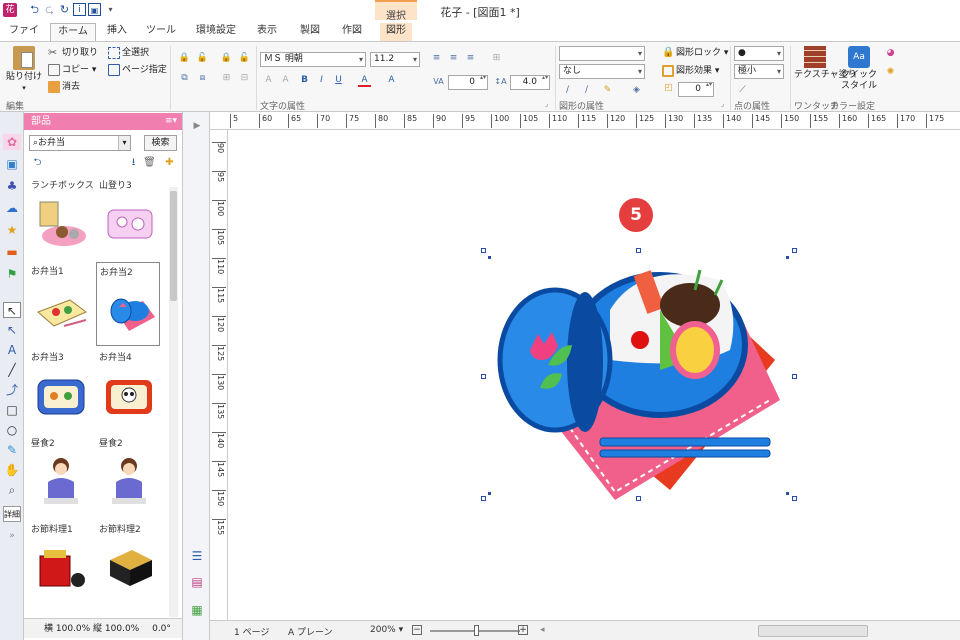  Describe the element at coordinates (80, 143) in the screenshot. I see `parts-search-input: ⌕お弁当 ▾` at that location.